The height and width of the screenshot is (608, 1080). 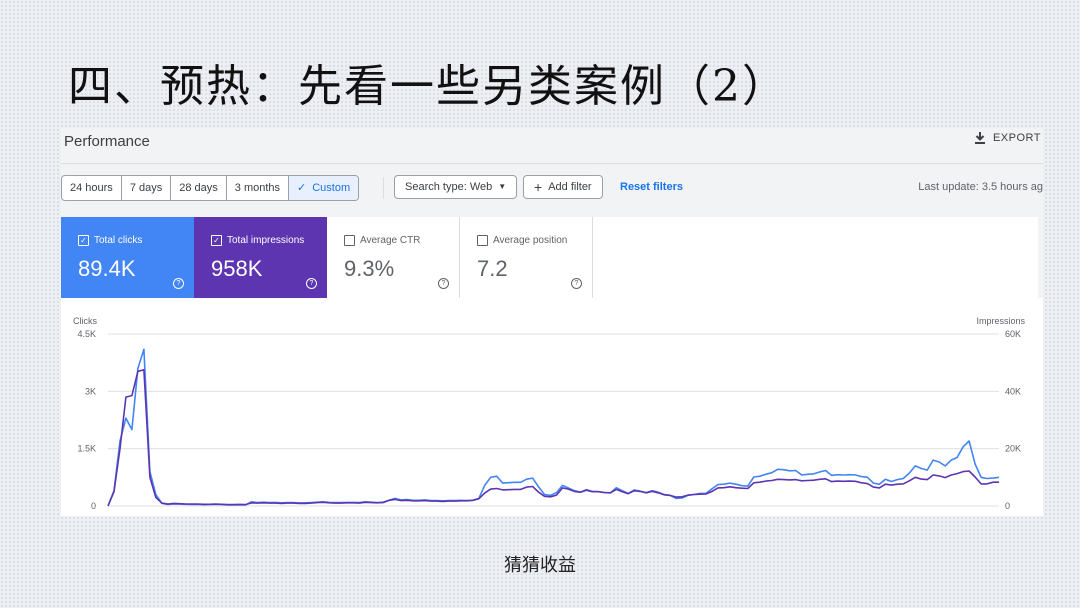 I want to click on right-tick-label: 60K, so click(x=1013, y=334).